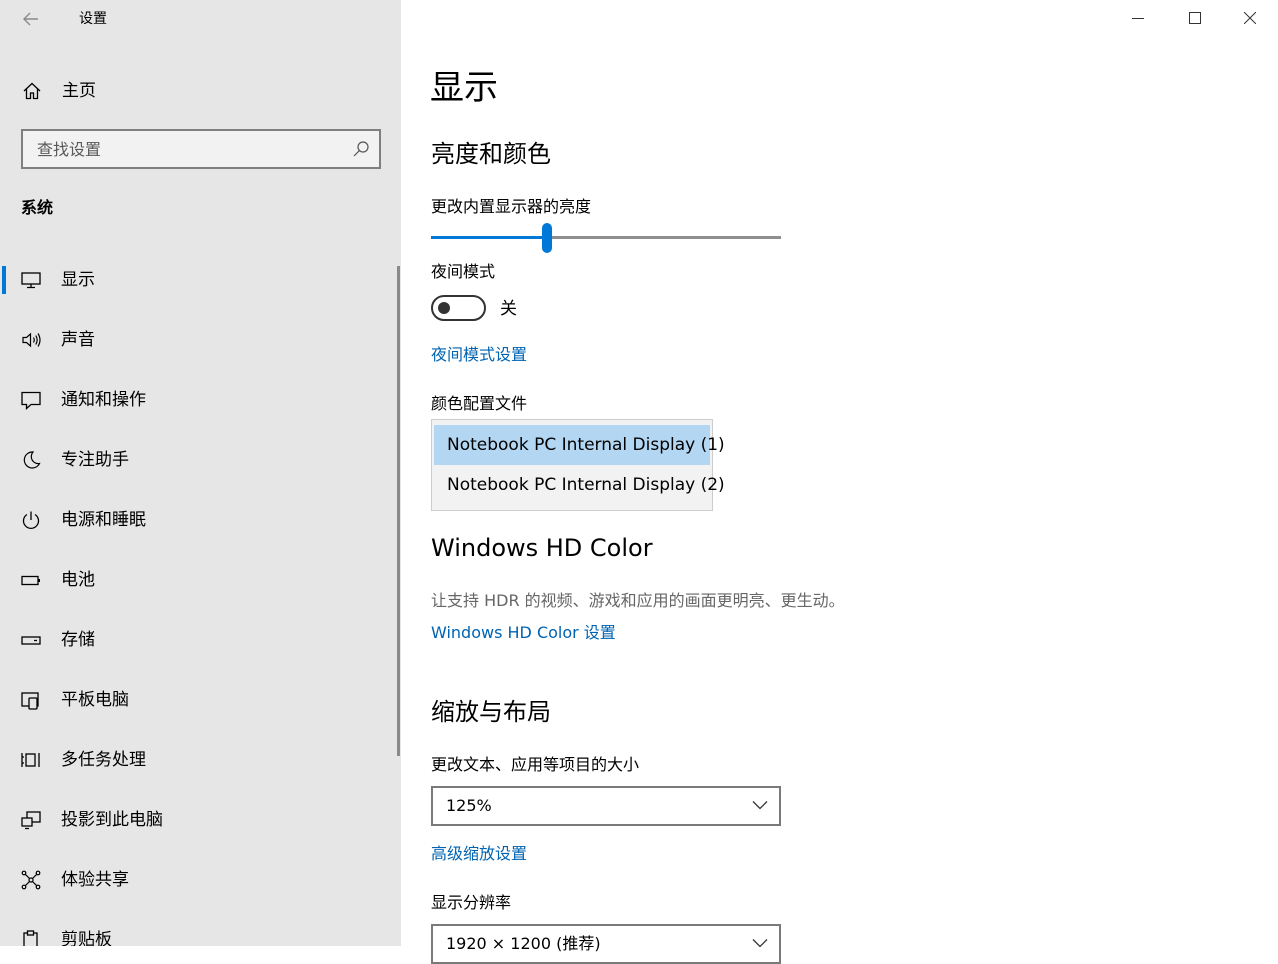 The width and height of the screenshot is (1278, 964). I want to click on battery-icon, so click(30, 580).